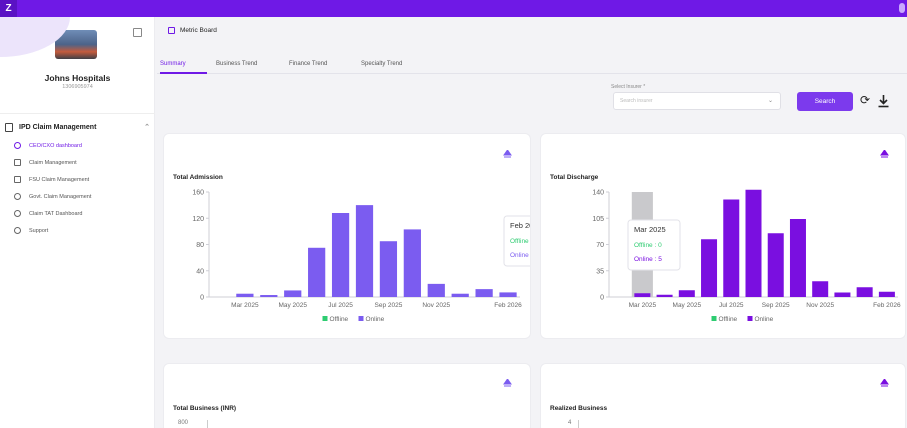 This screenshot has width=907, height=428. What do you see at coordinates (84, 213) in the screenshot?
I see `sidebar-item-claim-tat: Claim TAT Dashboard` at bounding box center [84, 213].